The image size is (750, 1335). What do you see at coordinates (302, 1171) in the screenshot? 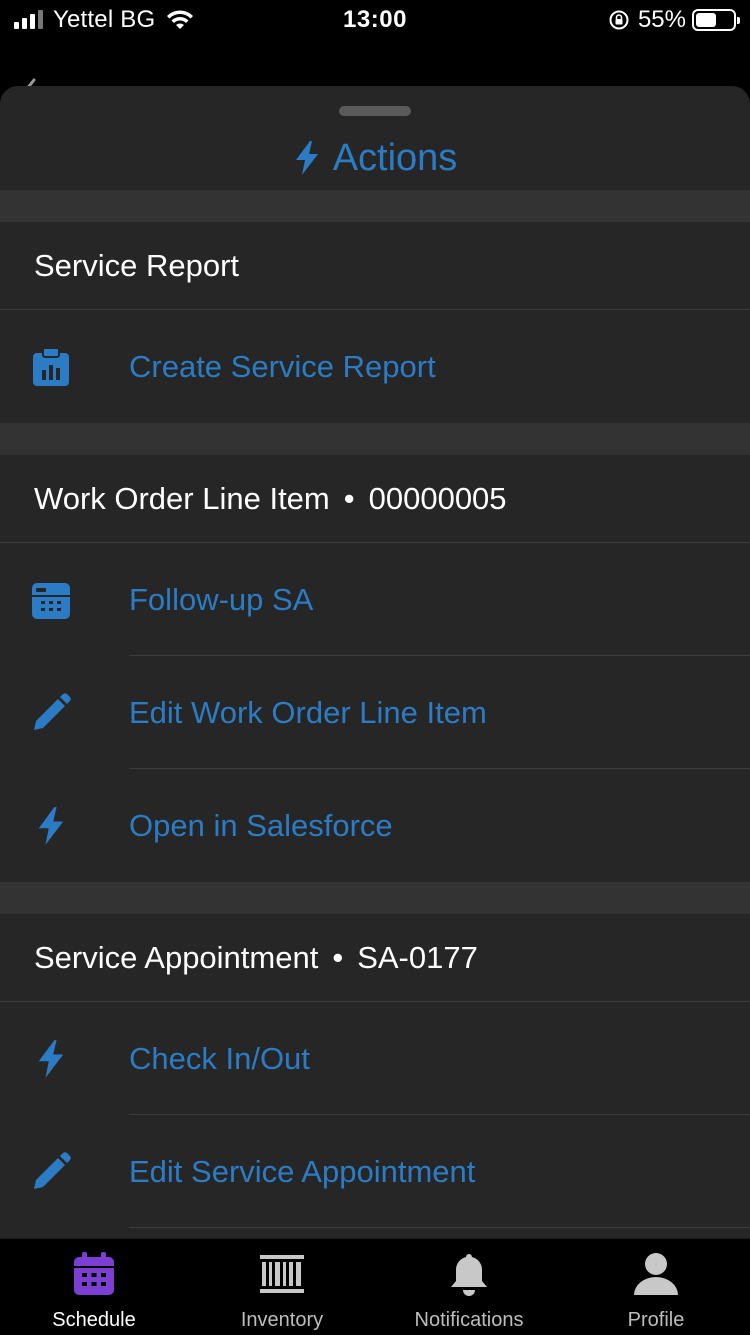
I see `action-label: Edit Service Appointment` at bounding box center [302, 1171].